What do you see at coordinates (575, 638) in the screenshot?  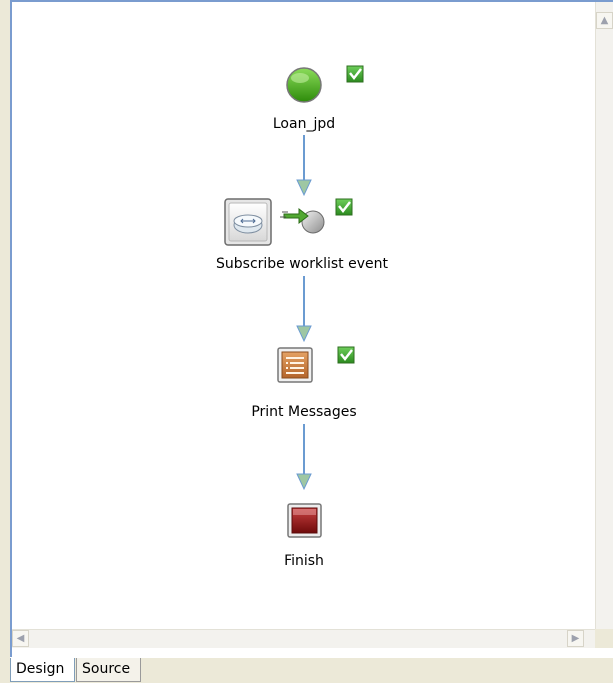 I see `scroll-right-button: ▶` at bounding box center [575, 638].